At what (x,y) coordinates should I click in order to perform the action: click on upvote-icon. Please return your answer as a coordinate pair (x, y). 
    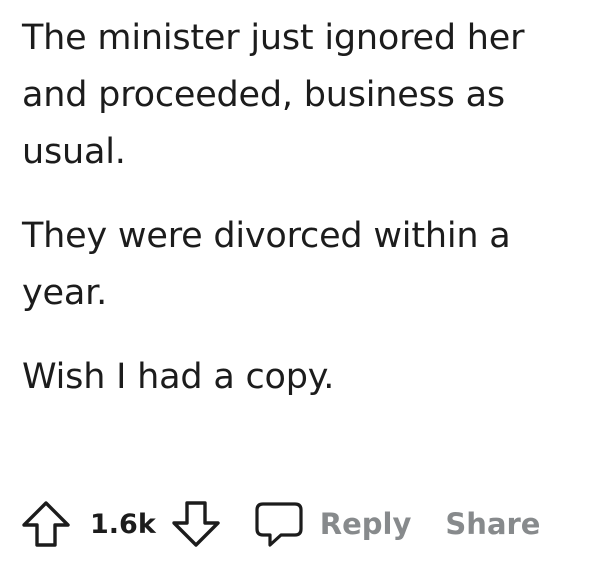
    Looking at the image, I should click on (46, 524).